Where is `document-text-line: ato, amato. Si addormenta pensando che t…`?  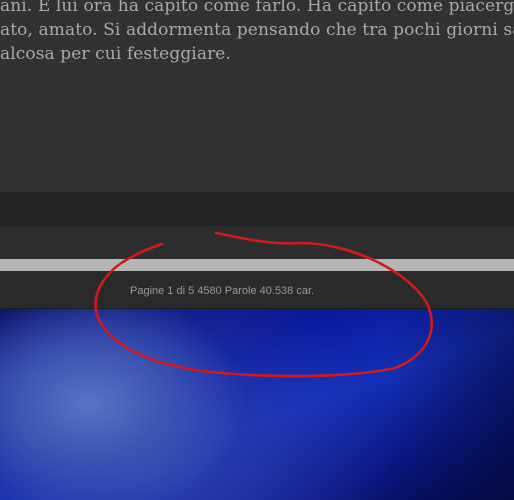
document-text-line: ato, amato. Si addormenta pensando che t… is located at coordinates (257, 30).